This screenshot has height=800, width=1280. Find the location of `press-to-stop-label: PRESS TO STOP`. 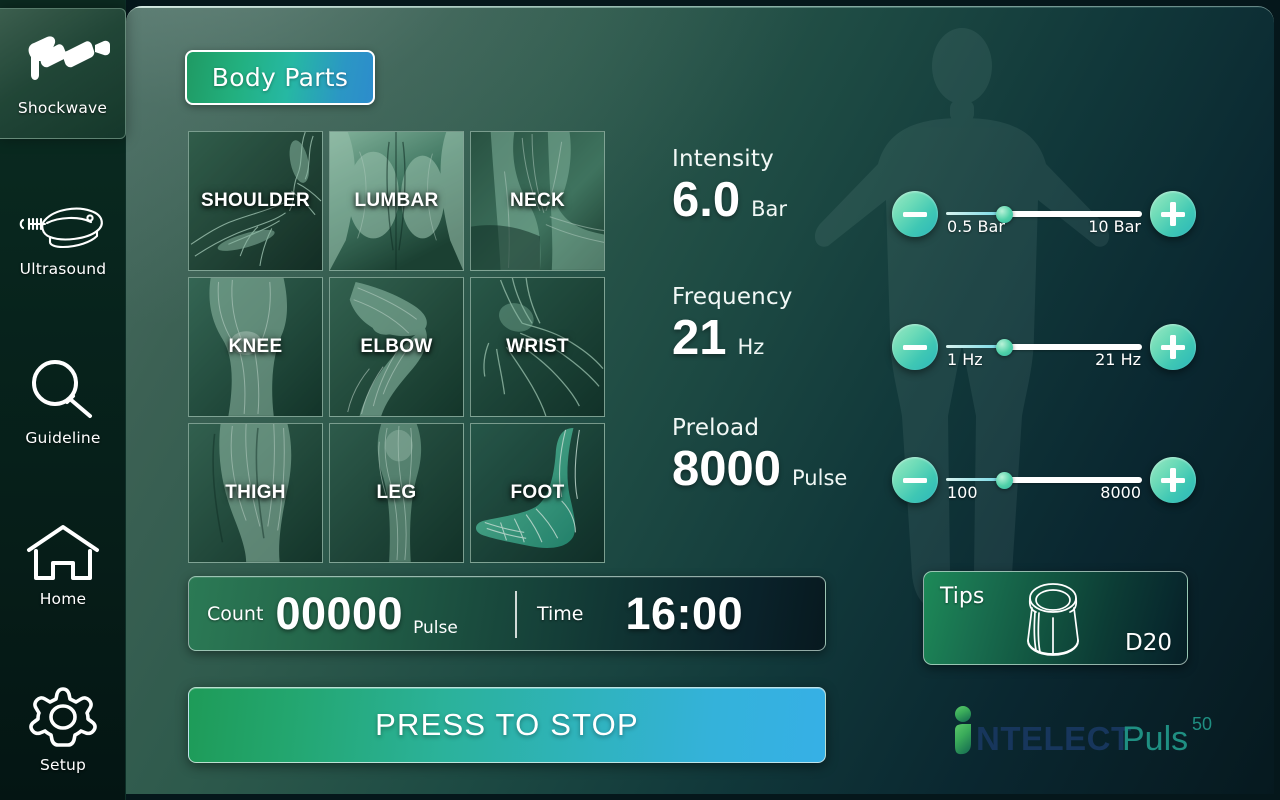

press-to-stop-label: PRESS TO STOP is located at coordinates (507, 724).